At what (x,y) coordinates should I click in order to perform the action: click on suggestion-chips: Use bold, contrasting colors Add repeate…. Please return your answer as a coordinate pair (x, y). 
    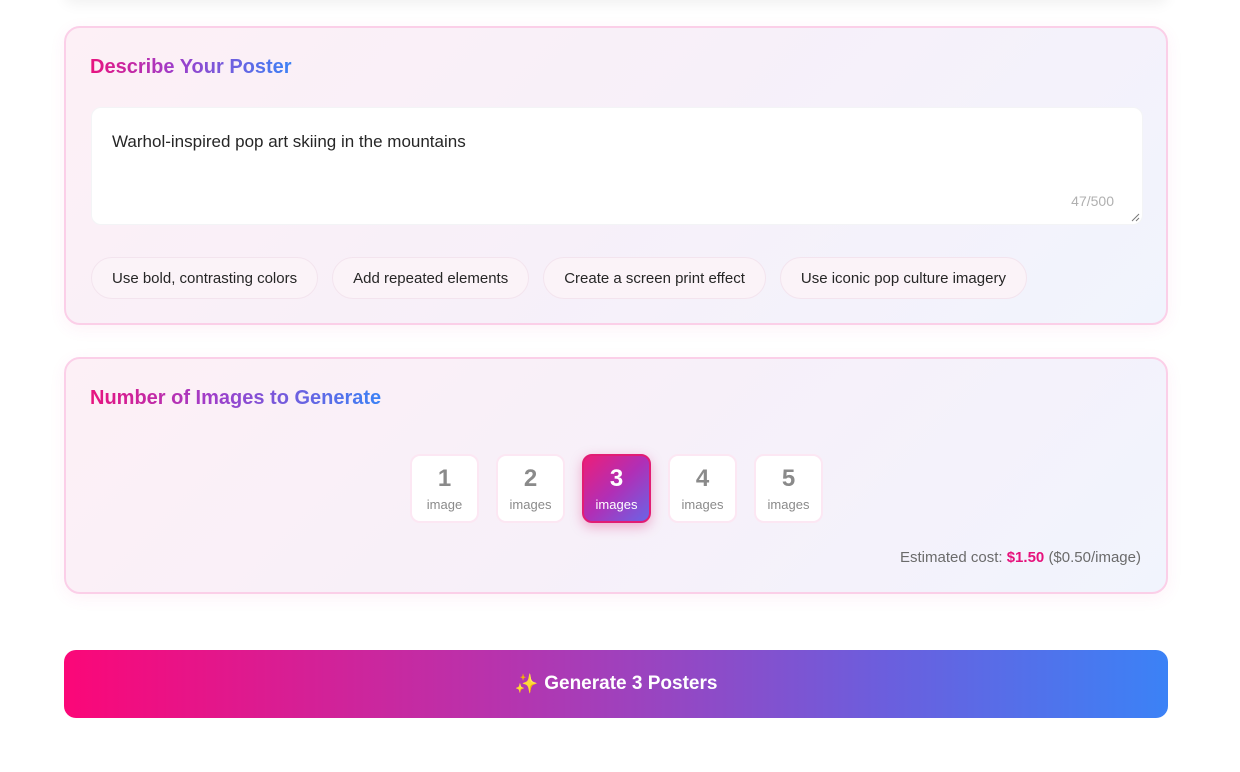
    Looking at the image, I should click on (559, 278).